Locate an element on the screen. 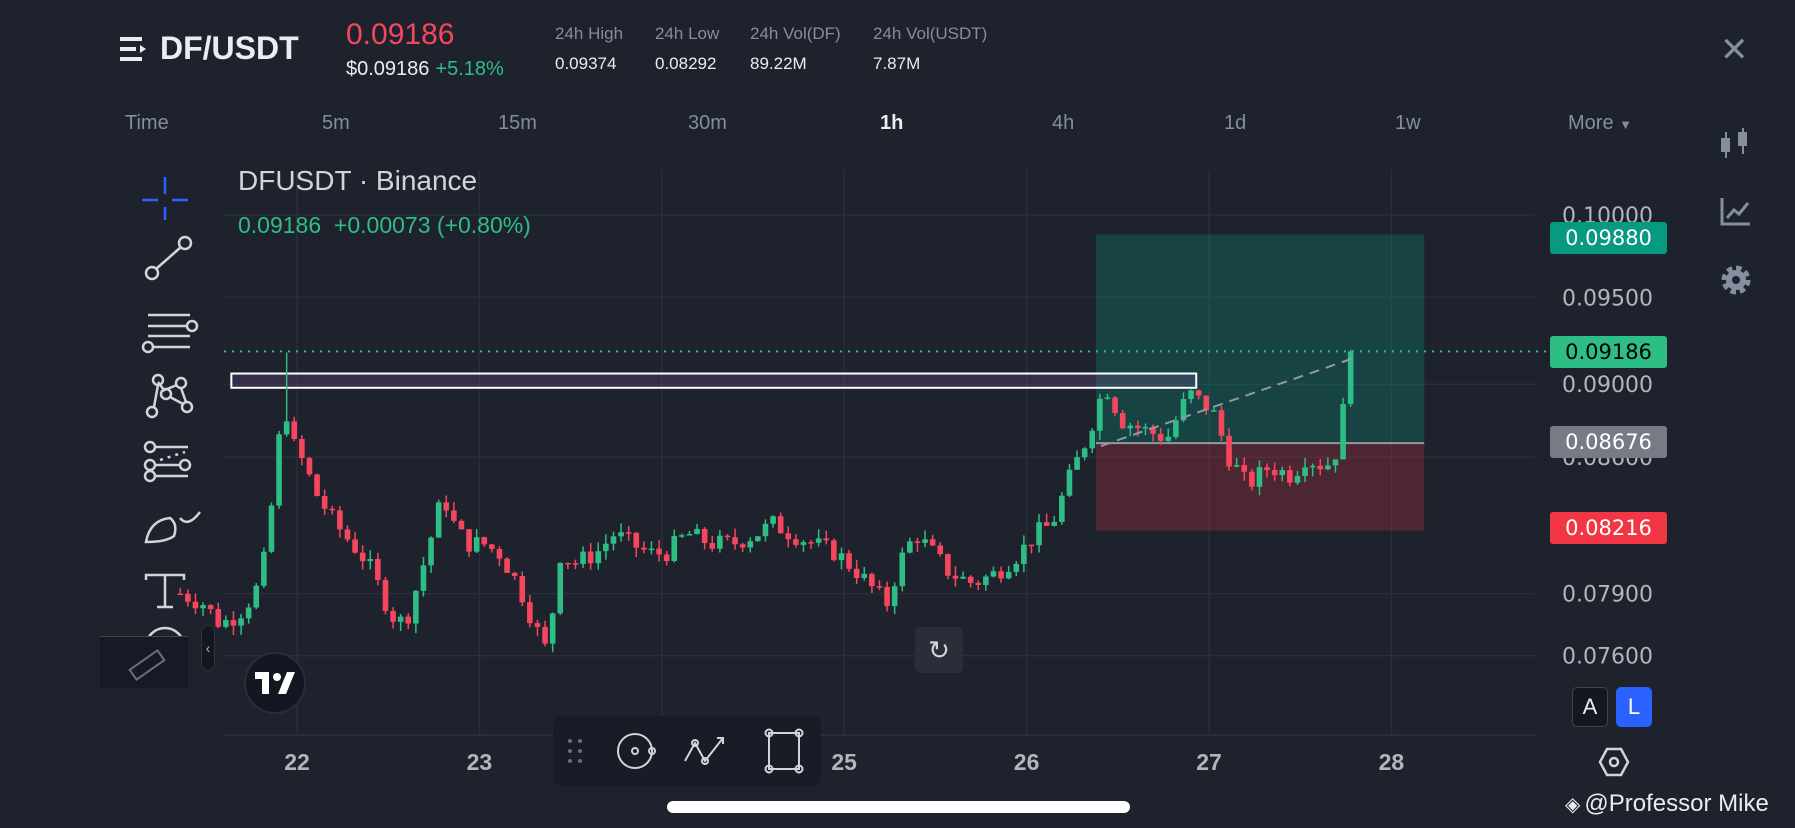 This screenshot has width=1795, height=828. settings-hexagon-icon is located at coordinates (1614, 762).